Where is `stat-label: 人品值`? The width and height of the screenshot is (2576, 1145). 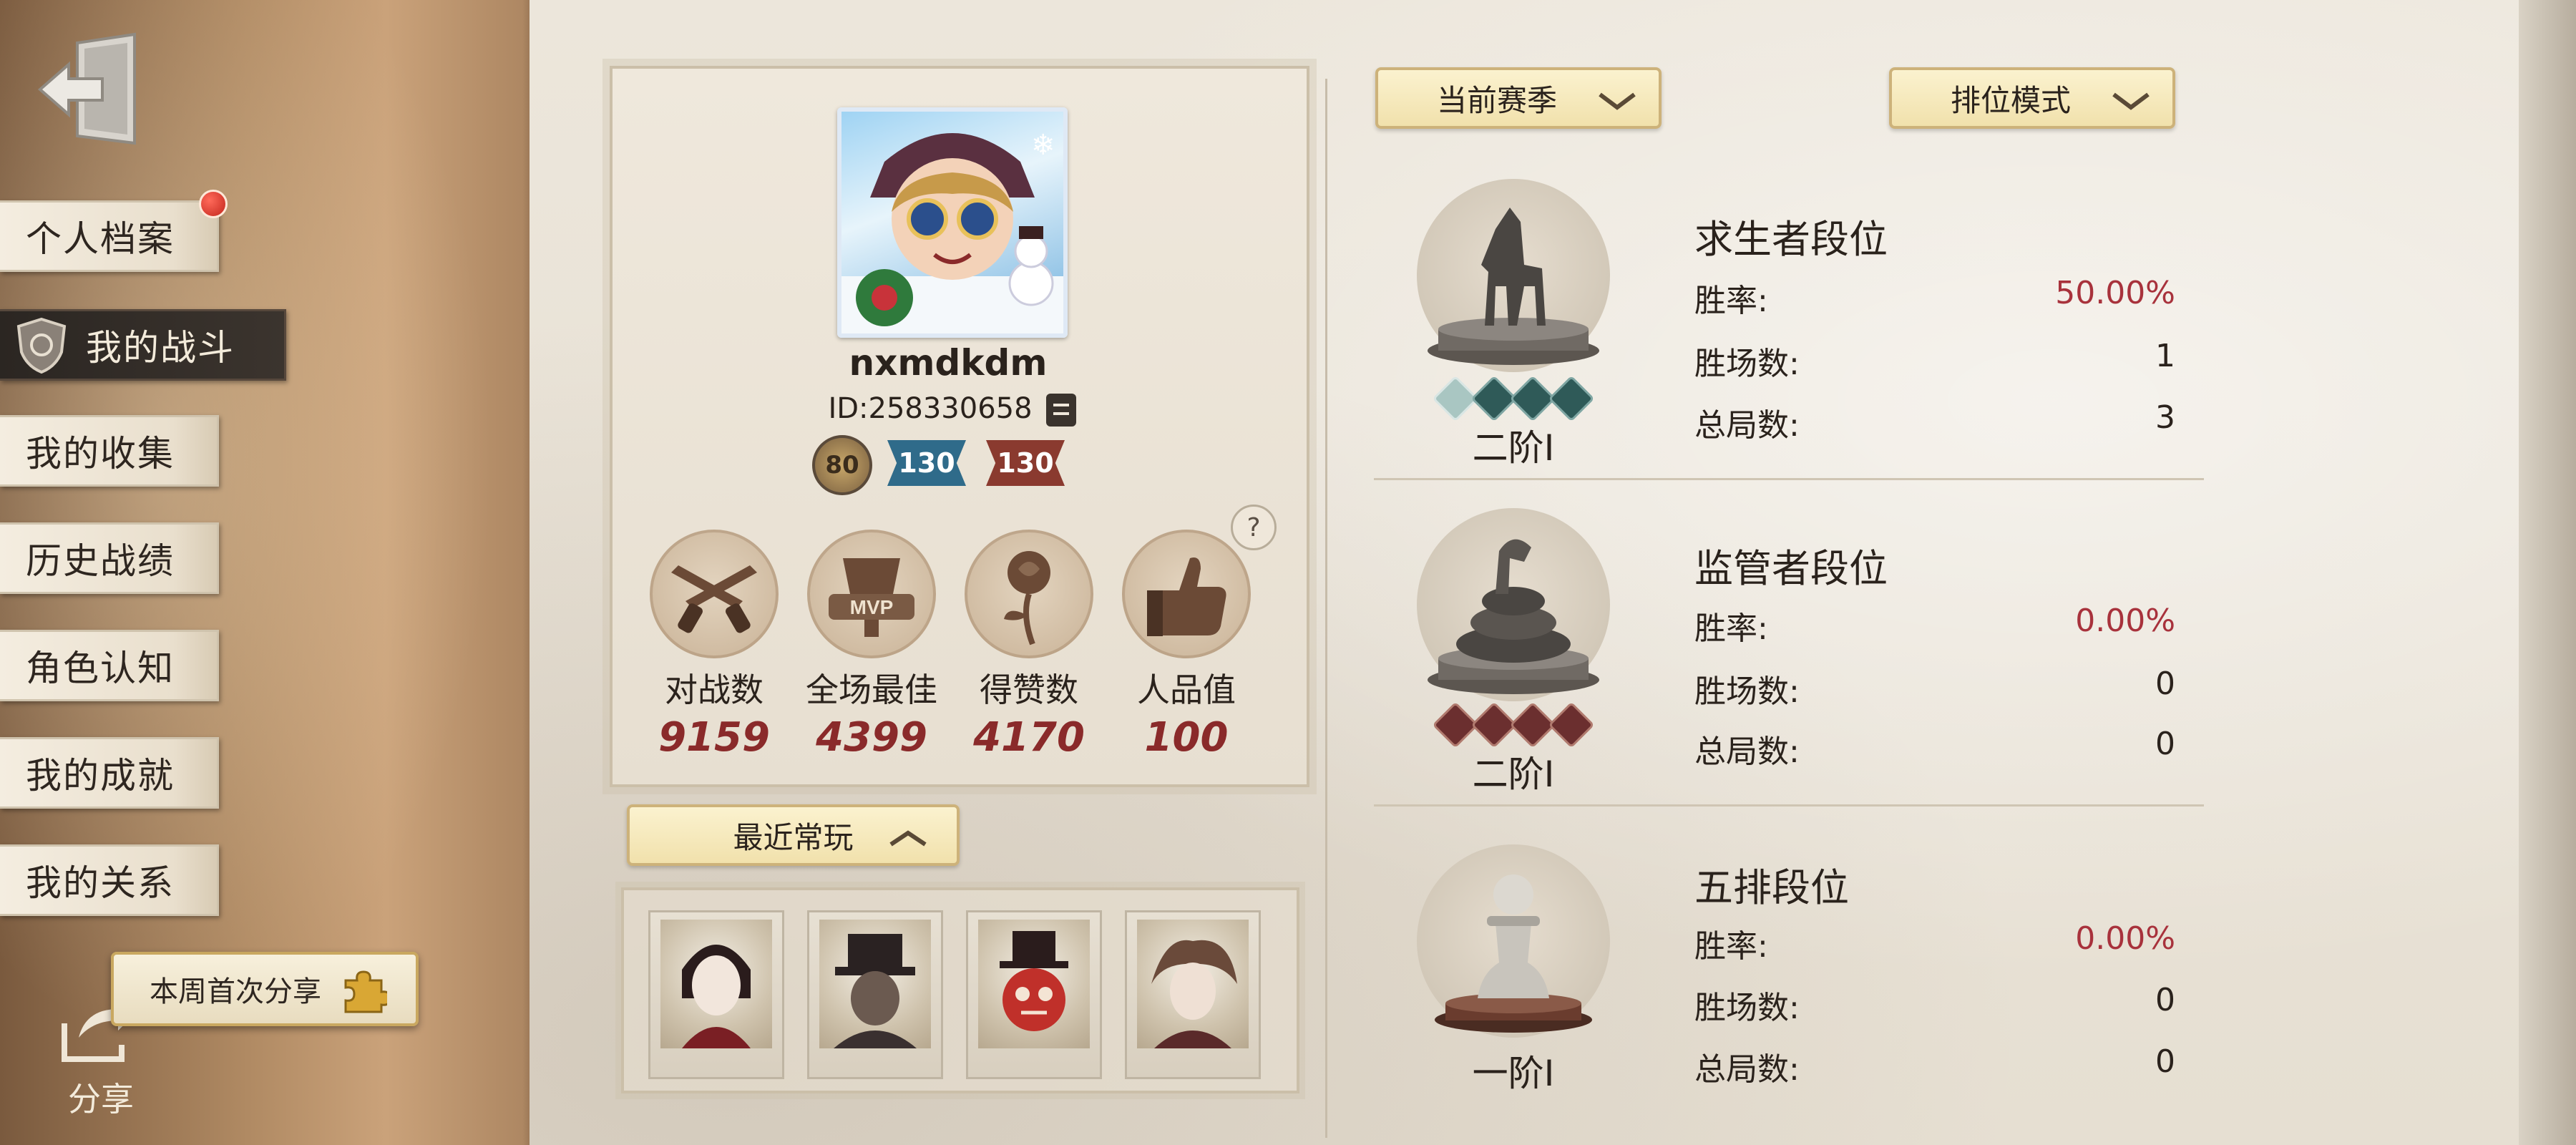
stat-label: 人品值 is located at coordinates (1186, 690).